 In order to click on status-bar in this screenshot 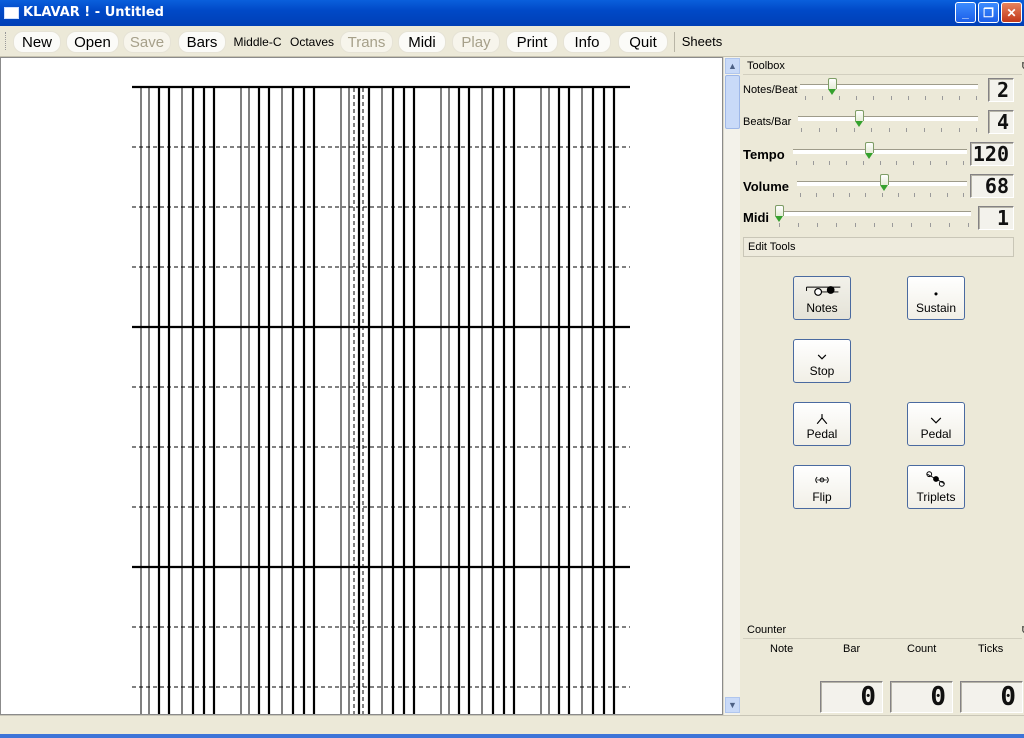, I will do `click(512, 725)`.